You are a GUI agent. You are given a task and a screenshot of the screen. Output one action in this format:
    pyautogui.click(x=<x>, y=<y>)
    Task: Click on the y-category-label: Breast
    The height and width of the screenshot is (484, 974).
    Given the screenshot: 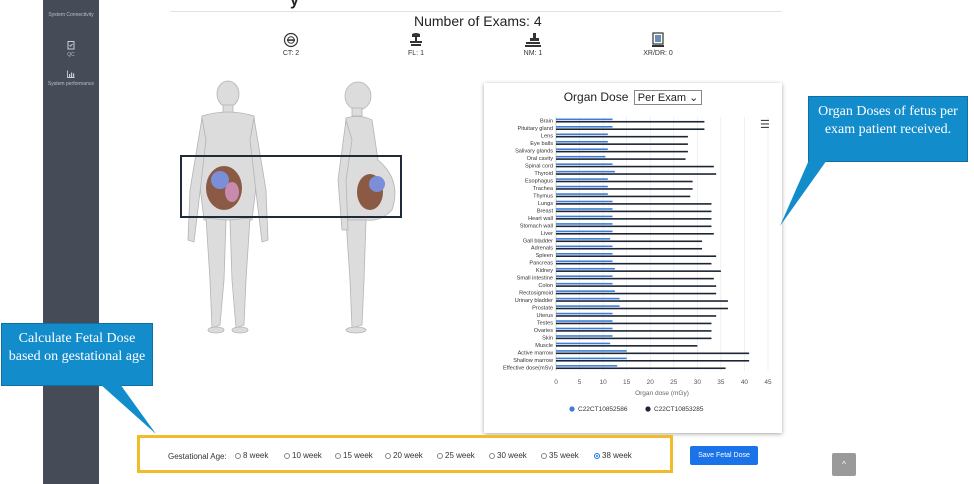 What is the action you would take?
    pyautogui.click(x=545, y=211)
    